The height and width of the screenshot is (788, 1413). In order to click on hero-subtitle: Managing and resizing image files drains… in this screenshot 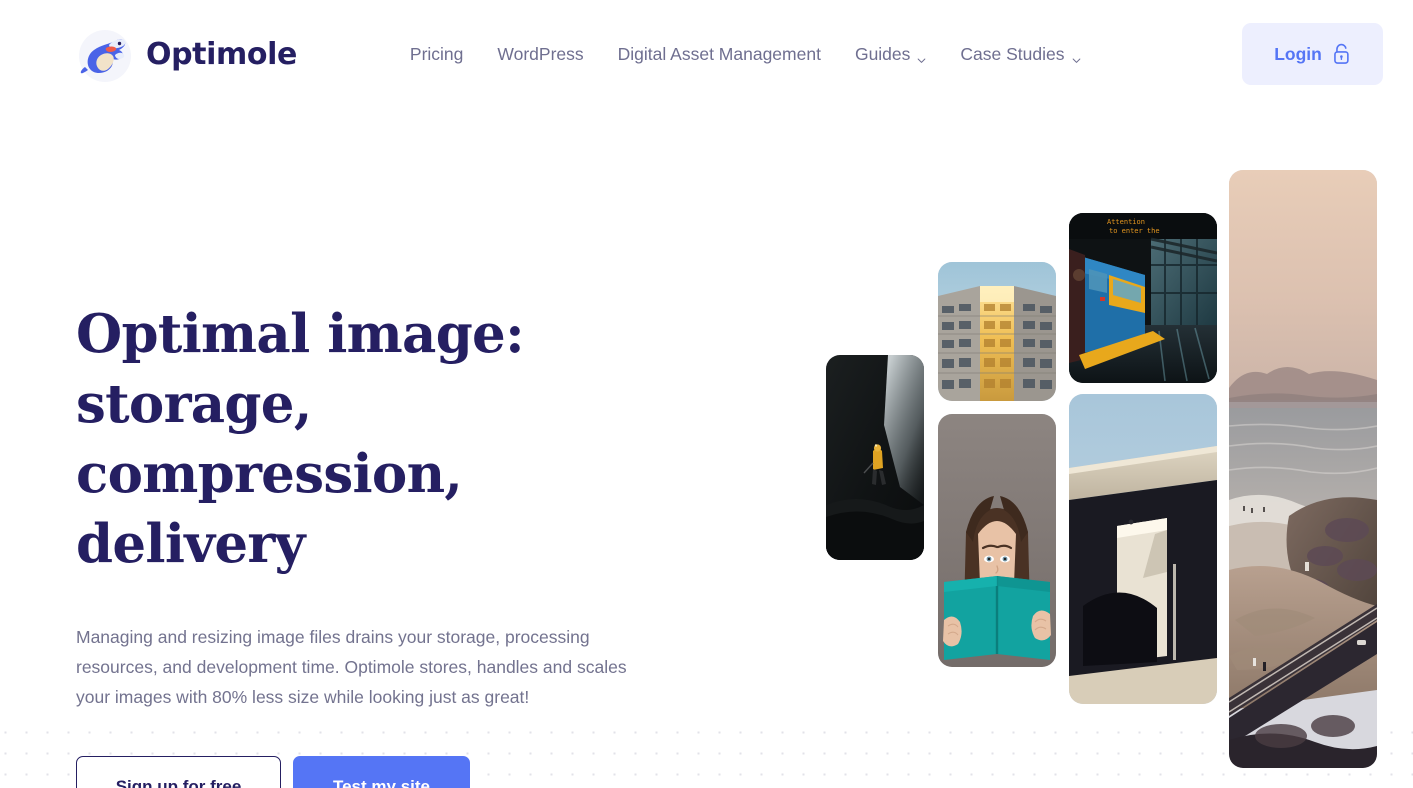, I will do `click(351, 666)`.